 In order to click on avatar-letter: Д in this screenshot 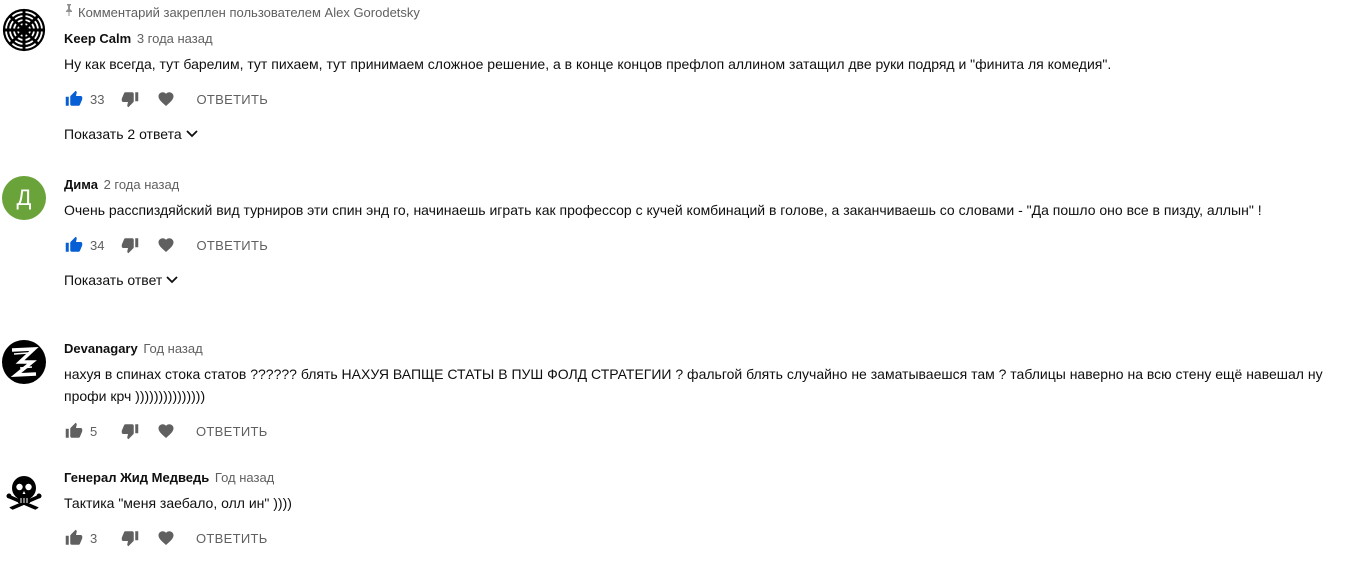, I will do `click(24, 197)`.